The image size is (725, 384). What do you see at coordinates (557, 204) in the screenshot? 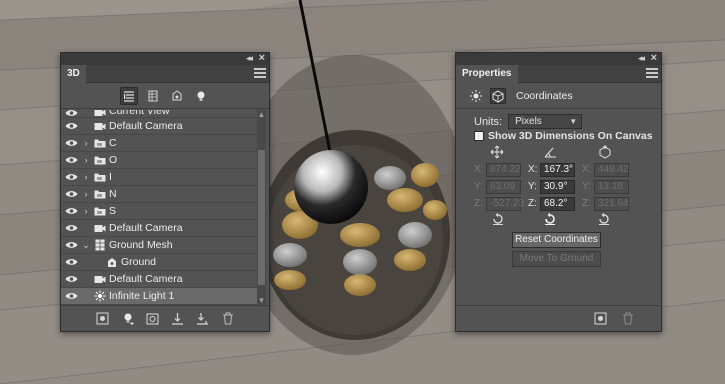
I see `rotation-z-field: 68.2°` at bounding box center [557, 204].